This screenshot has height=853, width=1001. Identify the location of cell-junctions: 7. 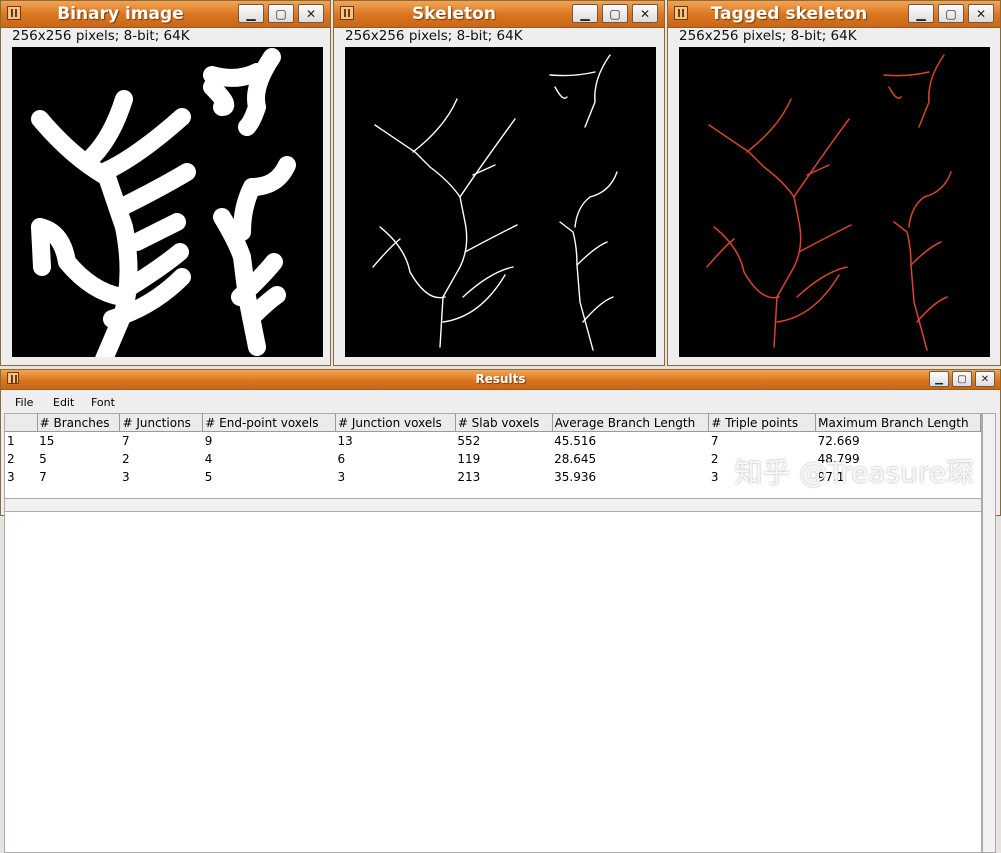
(125, 441).